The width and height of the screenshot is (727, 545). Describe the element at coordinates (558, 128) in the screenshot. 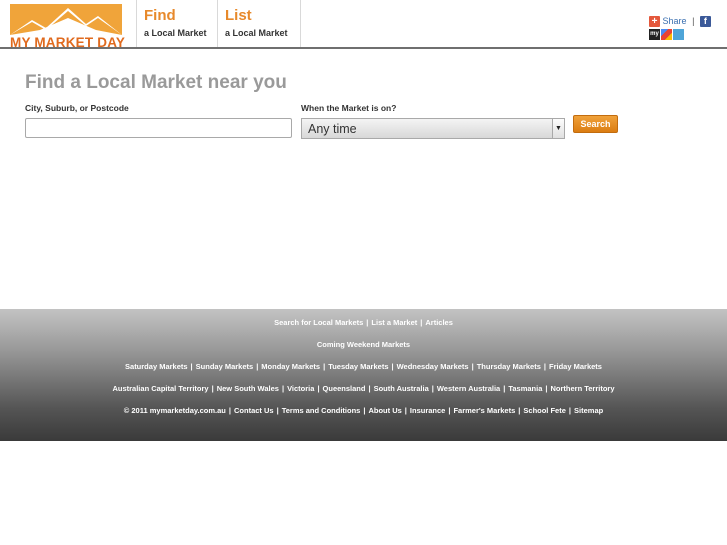

I see `chevron-down-icon: ▼` at that location.